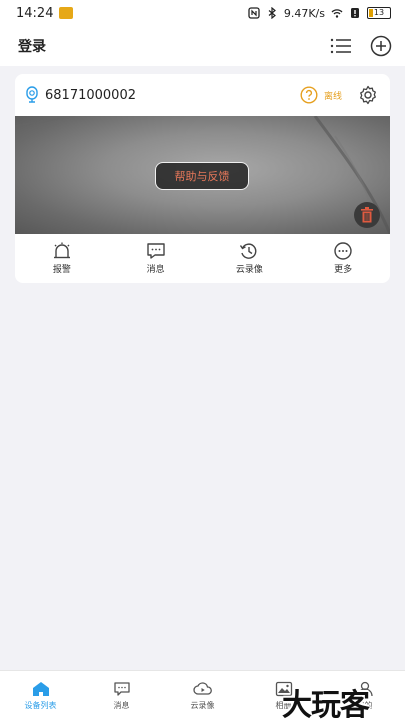  Describe the element at coordinates (32, 46) in the screenshot. I see `login-link: 登录` at that location.